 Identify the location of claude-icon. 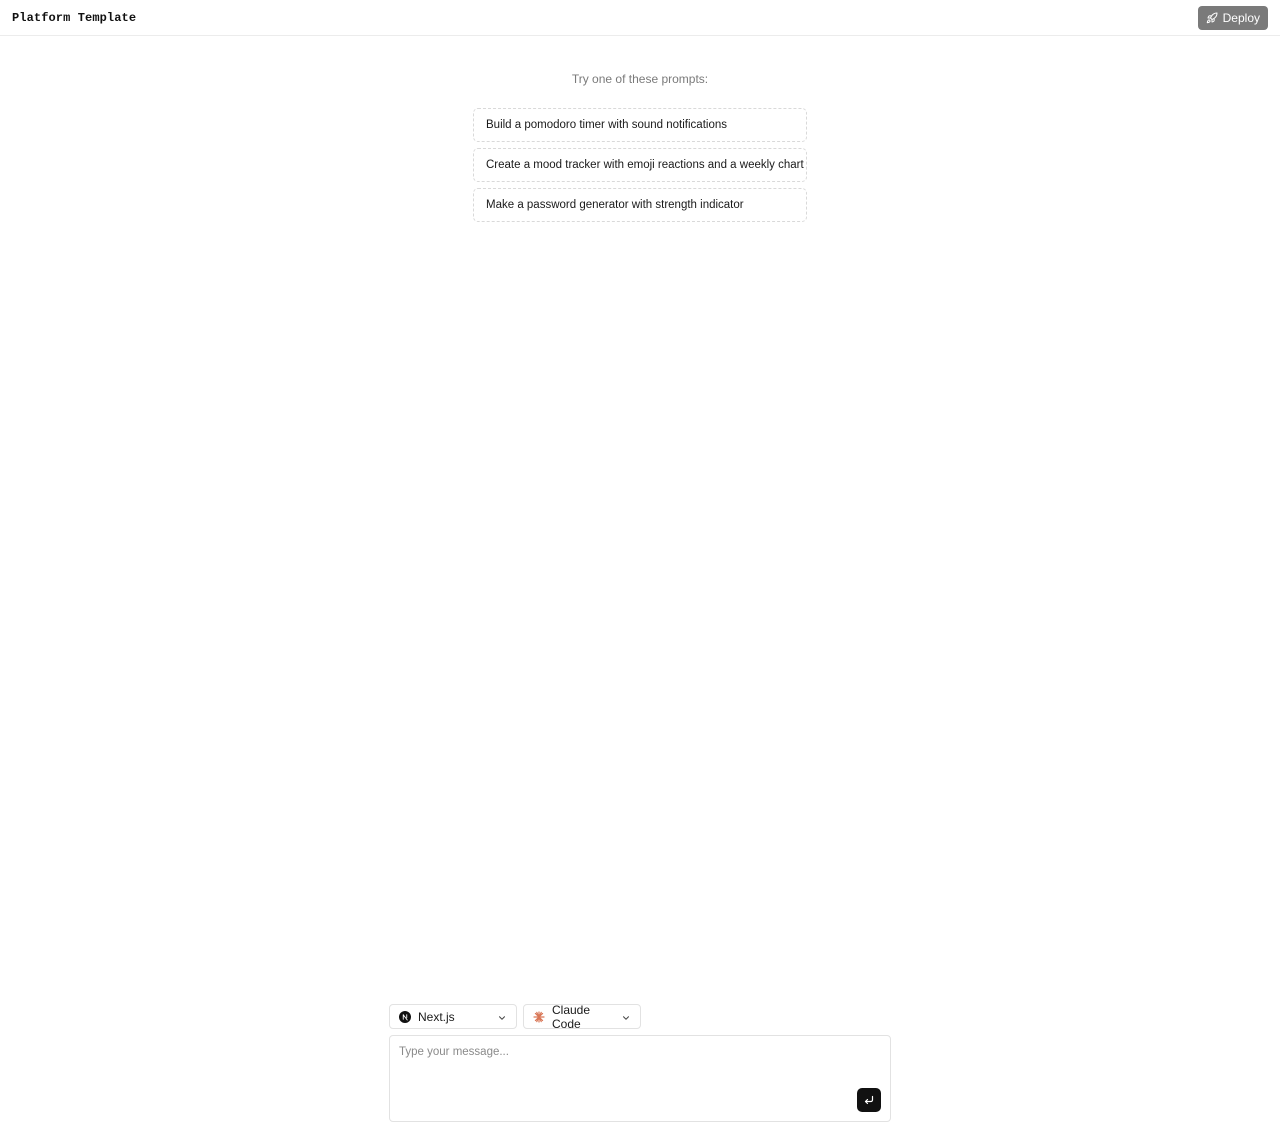
(539, 1016).